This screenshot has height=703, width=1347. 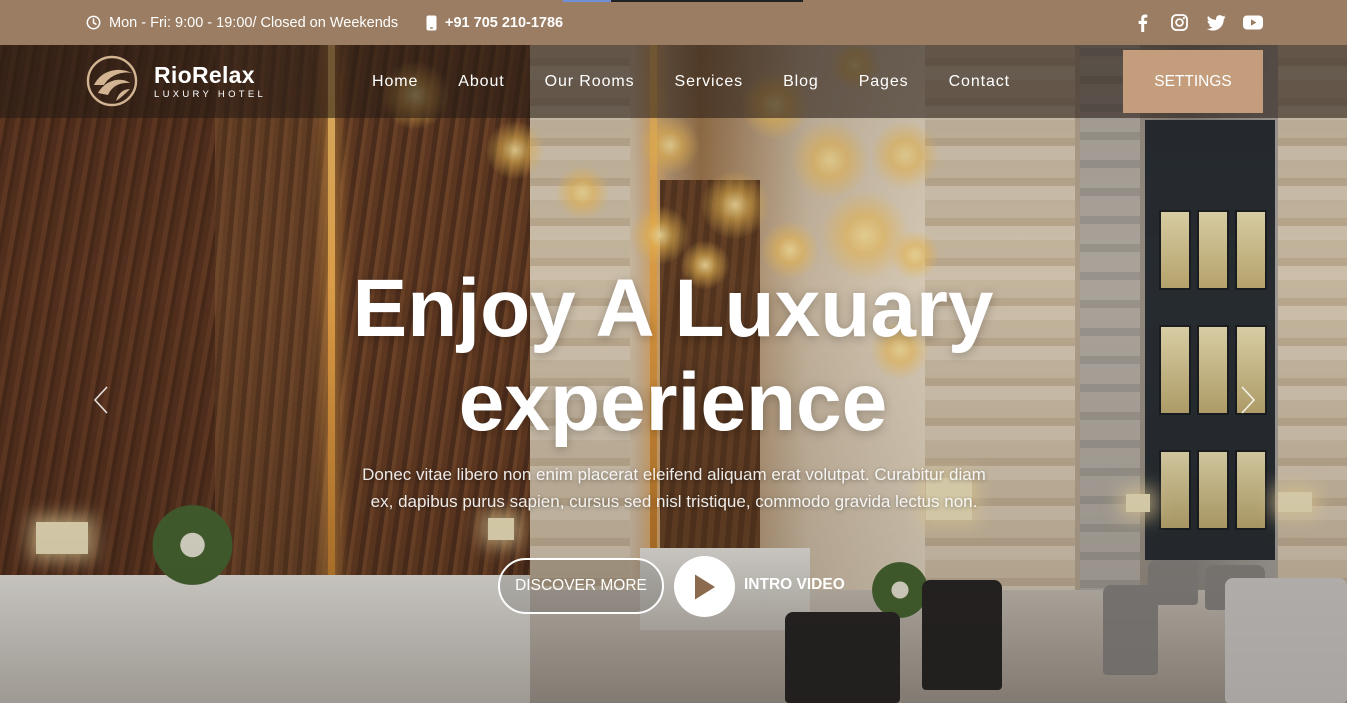 I want to click on play-video-button, so click(x=704, y=586).